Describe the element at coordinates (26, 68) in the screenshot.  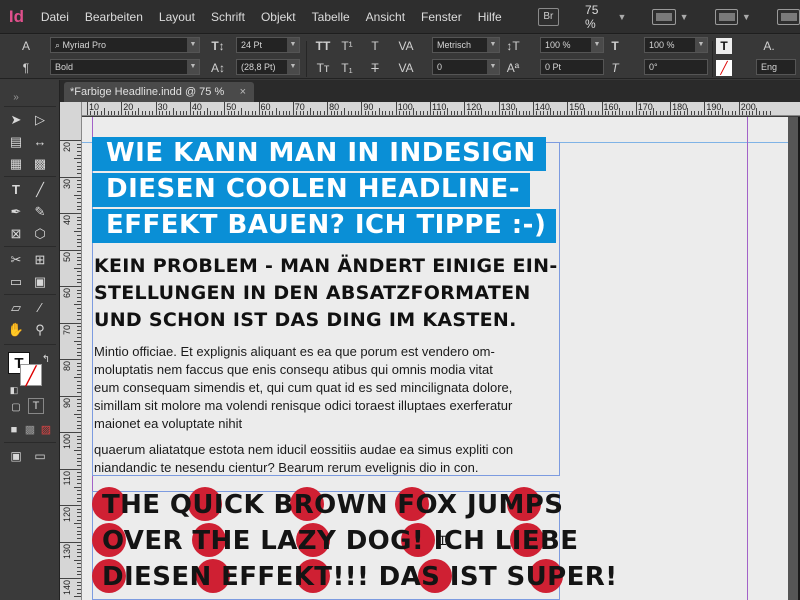
I see `paragraph-mode-icon: ¶` at that location.